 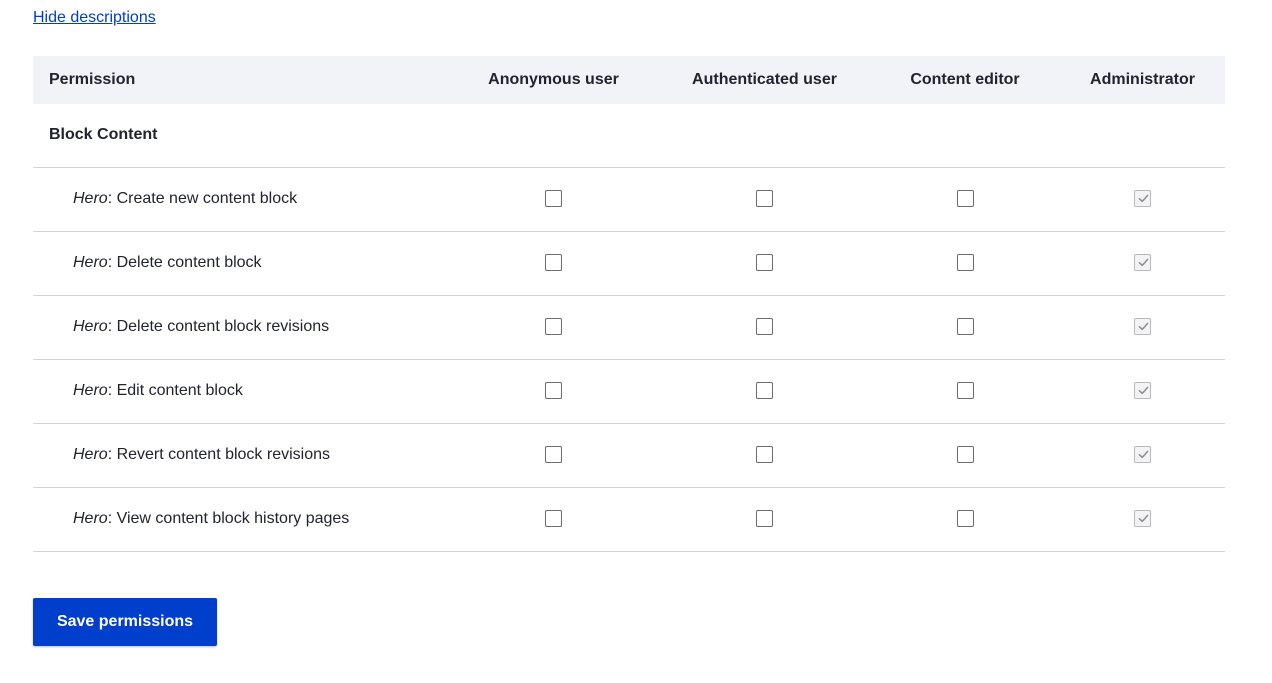 I want to click on column-header-anonymous-user: Anonymous user, so click(x=553, y=79).